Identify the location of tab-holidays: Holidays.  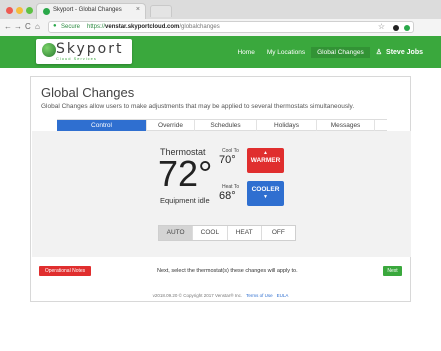
(287, 125).